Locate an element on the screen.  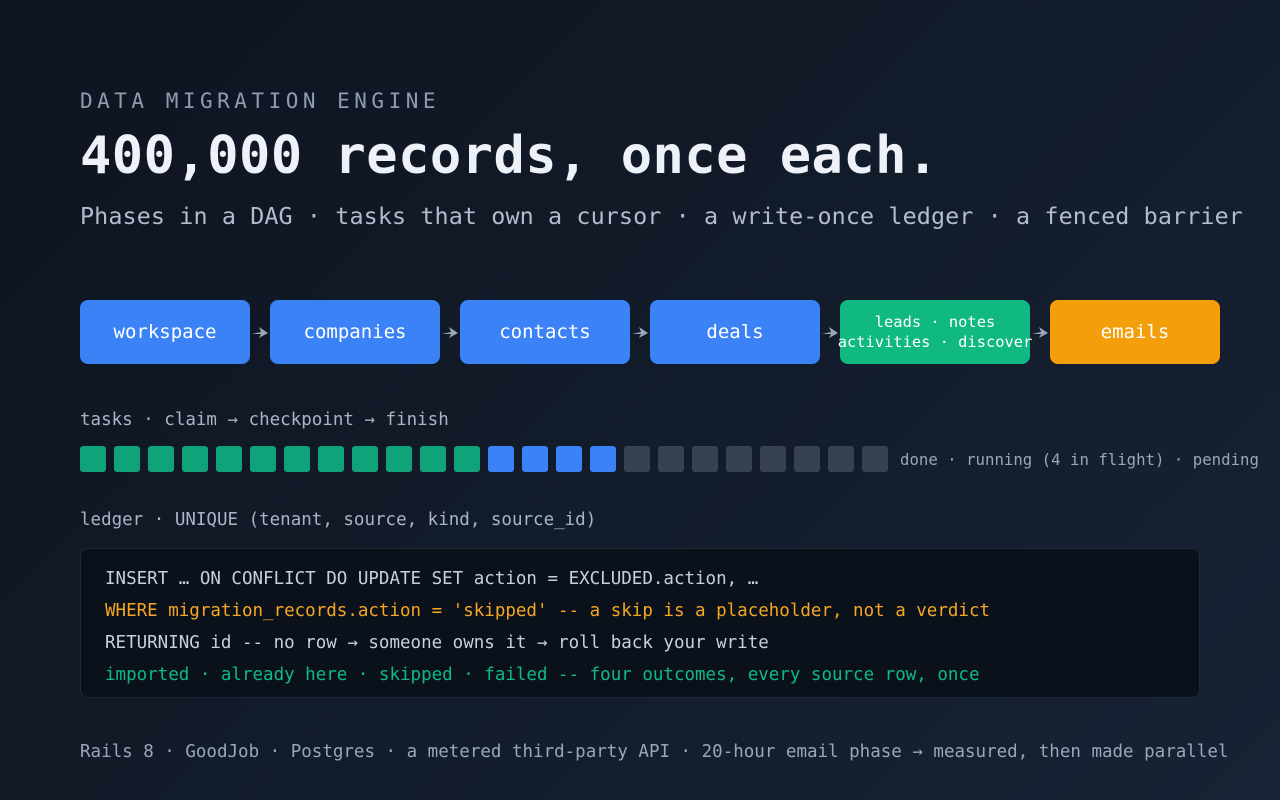
task-grid is located at coordinates (488, 459).